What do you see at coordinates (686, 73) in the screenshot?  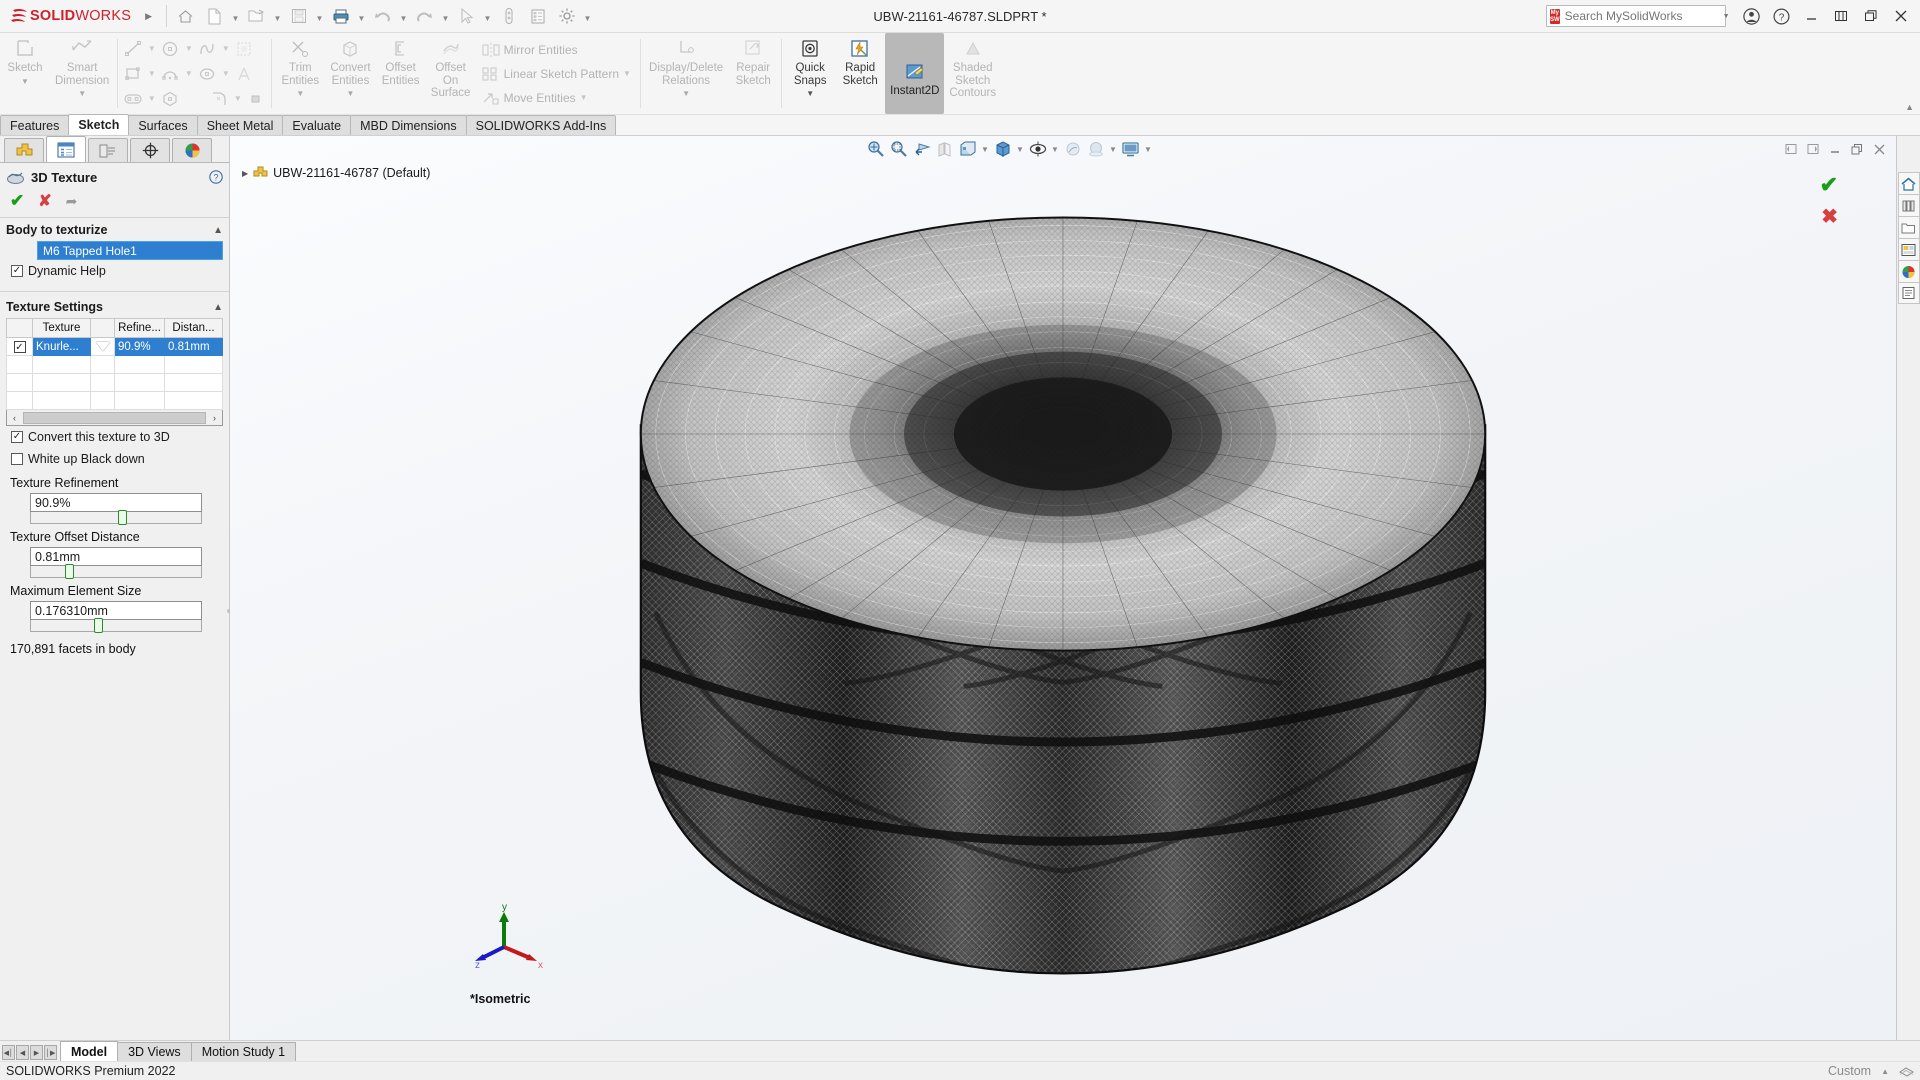 I see `display-delete-relations-button: Display/Delete Relations ▼` at bounding box center [686, 73].